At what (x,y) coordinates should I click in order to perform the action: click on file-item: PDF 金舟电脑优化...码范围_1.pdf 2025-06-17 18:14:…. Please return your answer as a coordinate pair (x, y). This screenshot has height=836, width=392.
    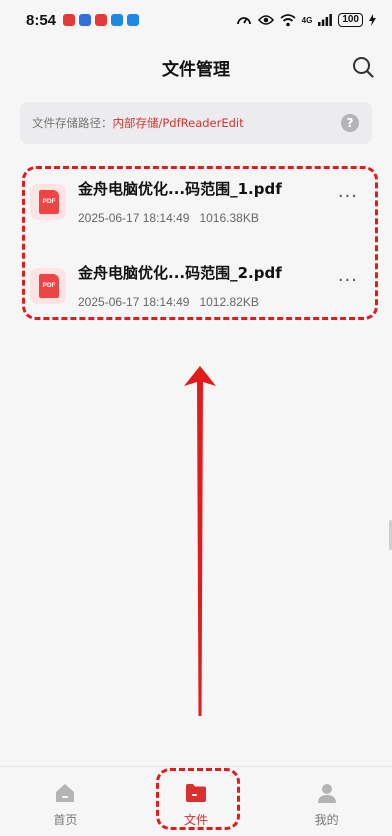
    Looking at the image, I should click on (200, 204).